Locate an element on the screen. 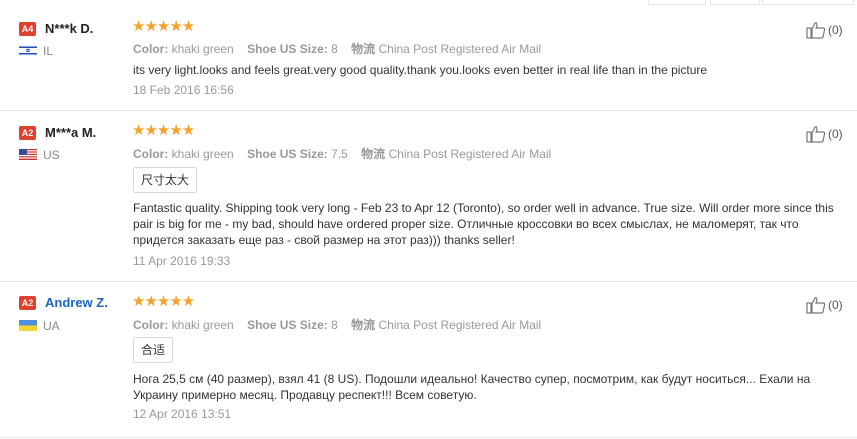  buyer-name: M***a M. is located at coordinates (71, 132).